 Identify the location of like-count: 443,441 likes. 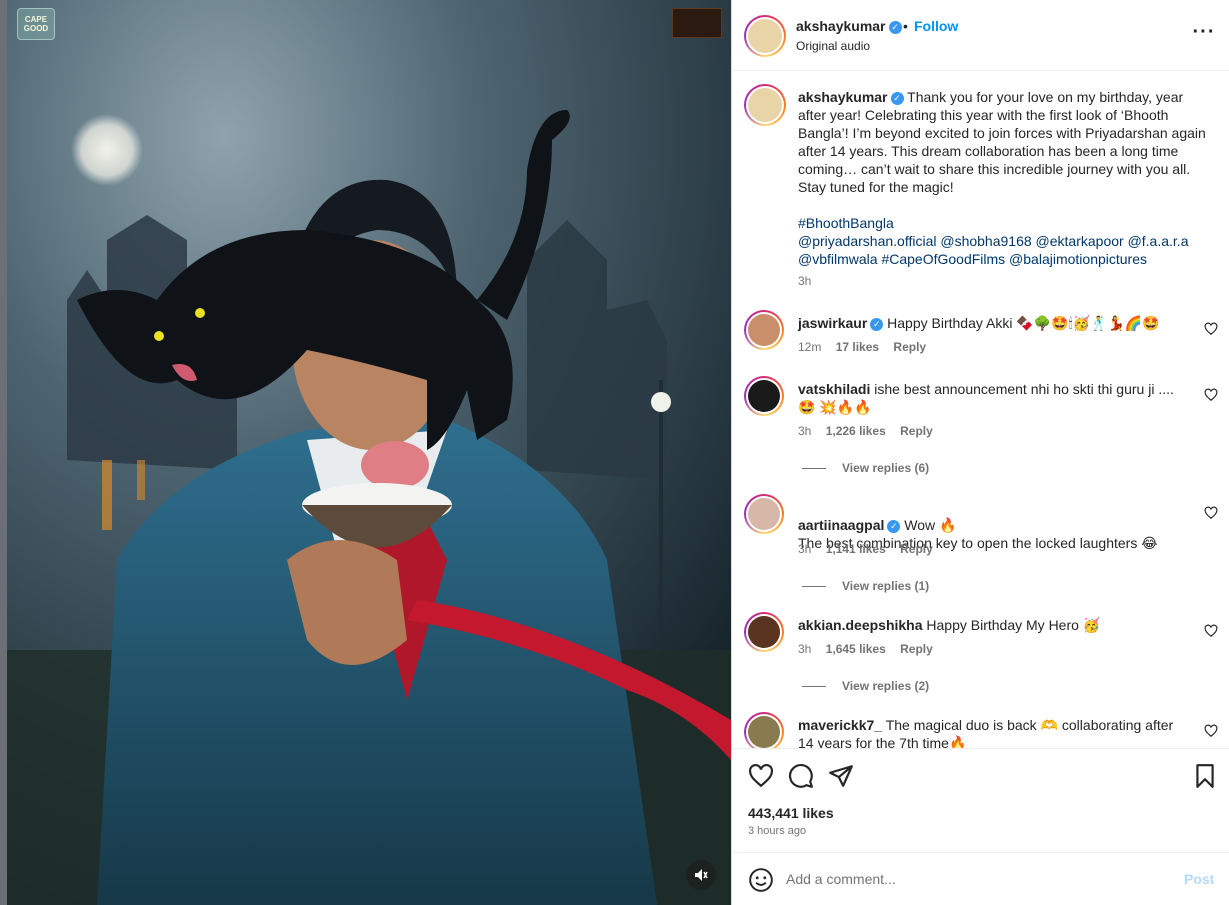
(791, 813).